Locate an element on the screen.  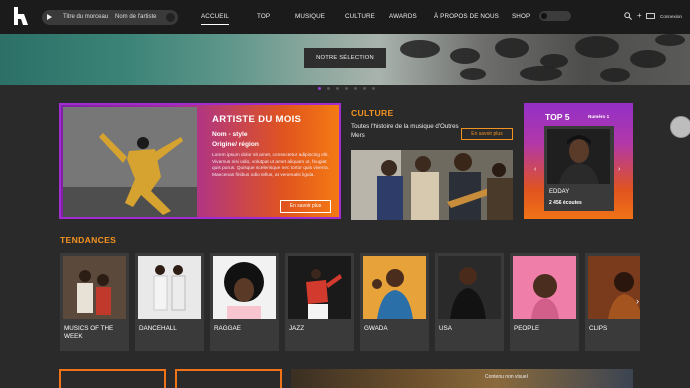
teaser-banner: Contenu non visuel is located at coordinates (462, 378).